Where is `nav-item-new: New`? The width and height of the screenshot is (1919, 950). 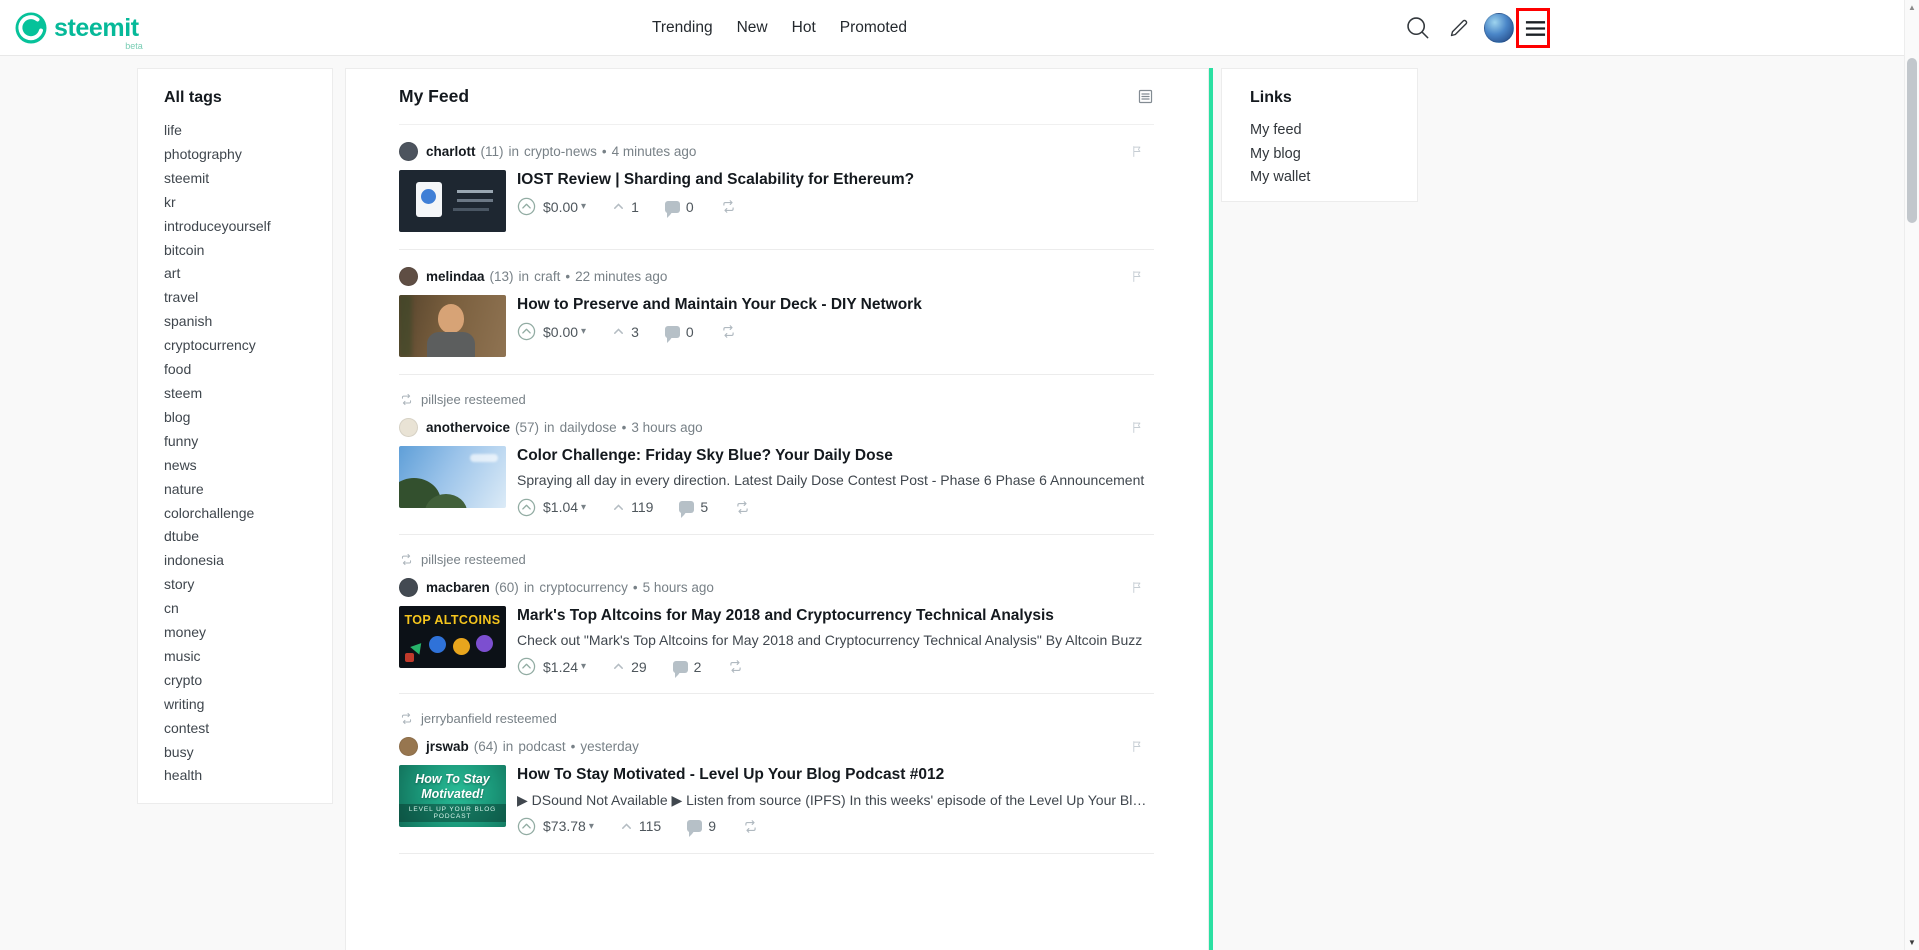 nav-item-new: New is located at coordinates (752, 28).